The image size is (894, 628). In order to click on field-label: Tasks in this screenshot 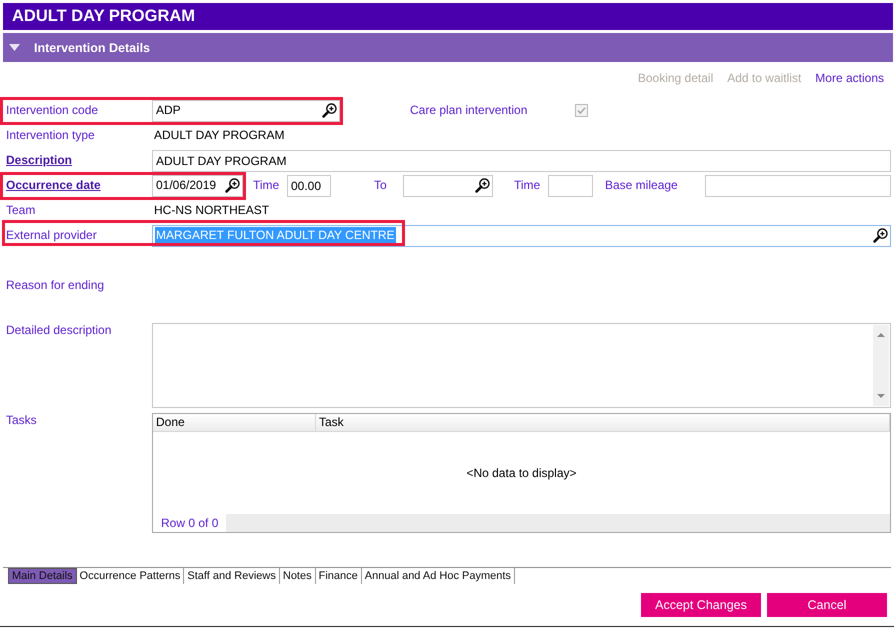, I will do `click(21, 420)`.